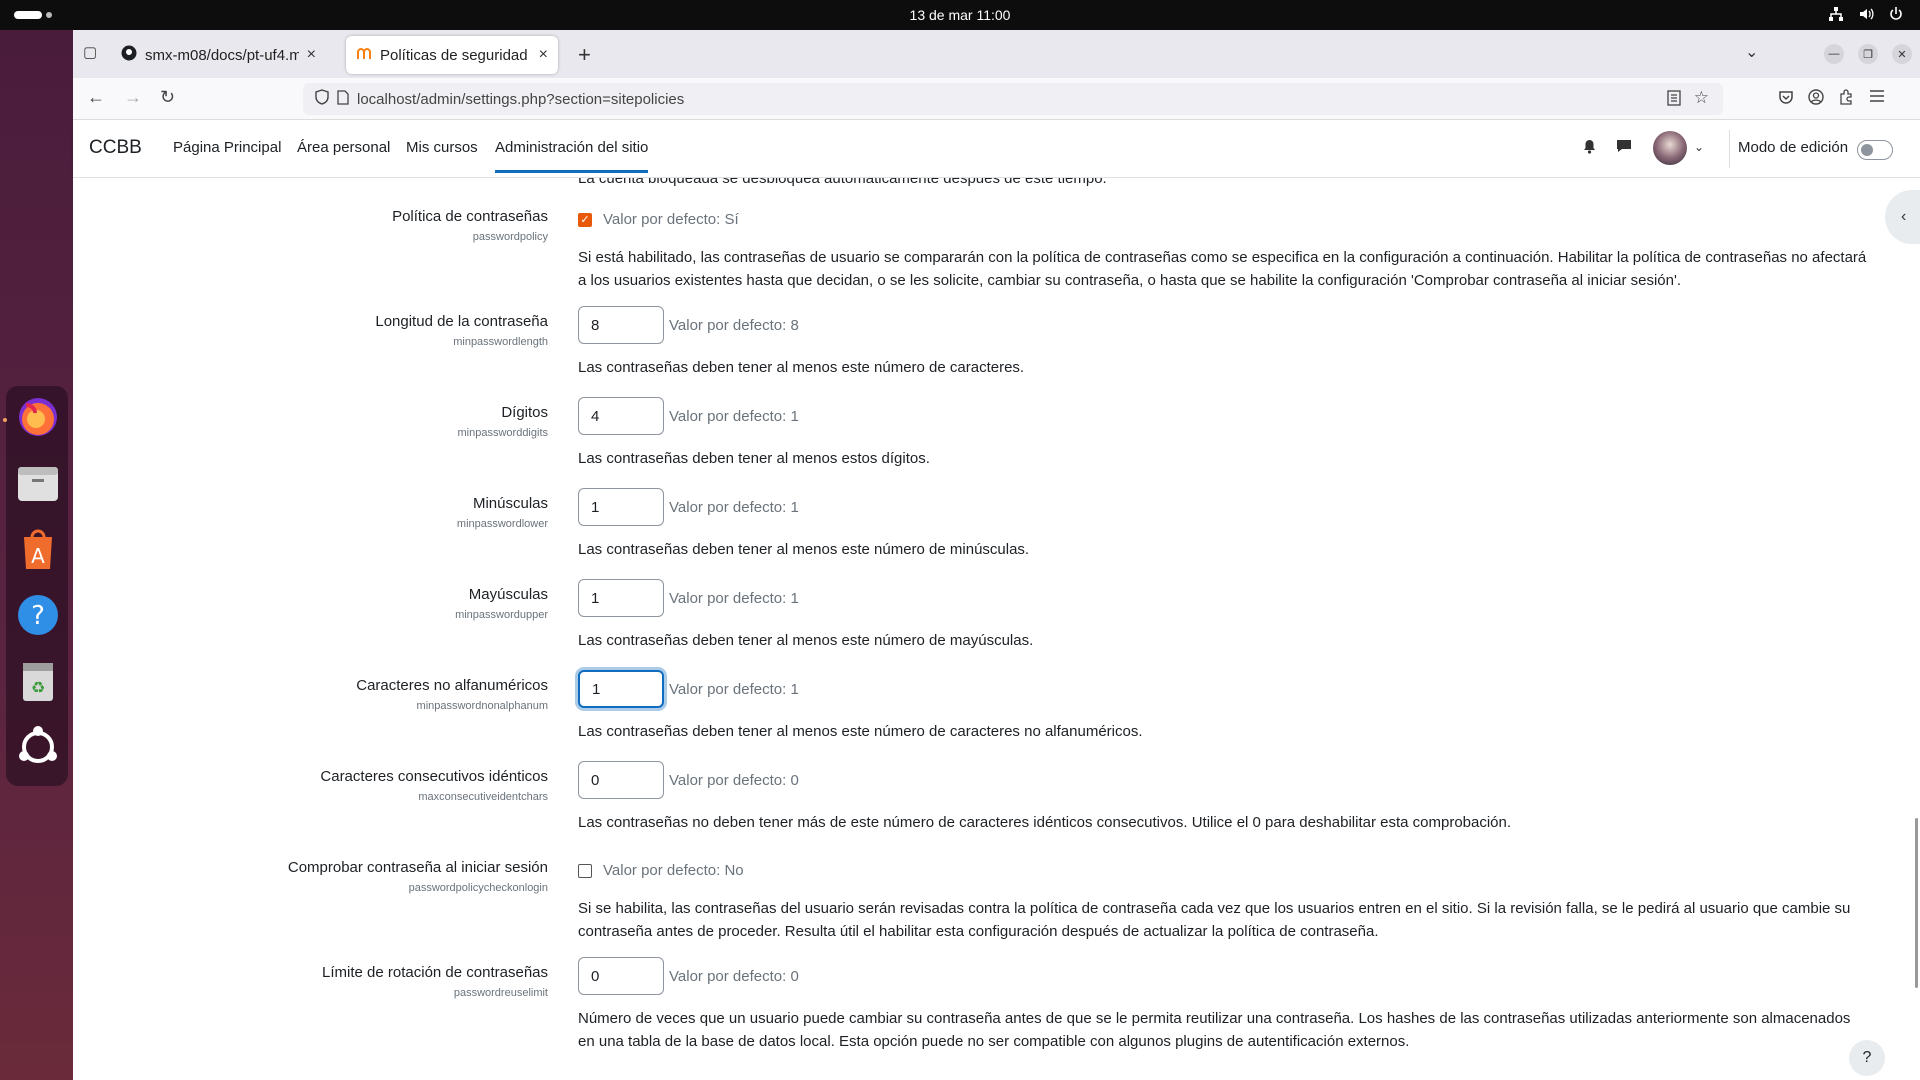 The width and height of the screenshot is (1920, 1080). What do you see at coordinates (585, 219) in the screenshot?
I see `passwordpolicy-checkbox: ✓` at bounding box center [585, 219].